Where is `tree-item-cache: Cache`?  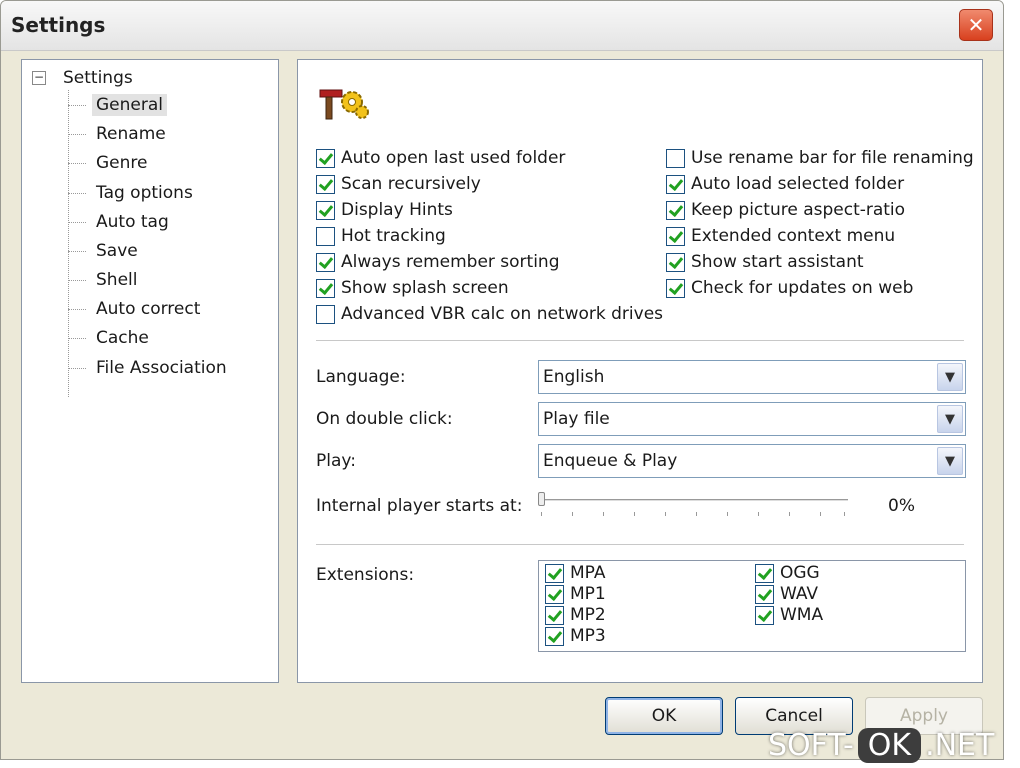 tree-item-cache: Cache is located at coordinates (110, 338).